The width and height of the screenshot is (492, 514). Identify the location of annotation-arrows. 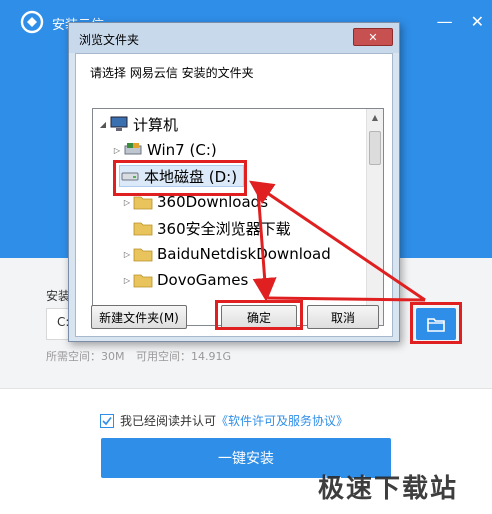
(337, 241).